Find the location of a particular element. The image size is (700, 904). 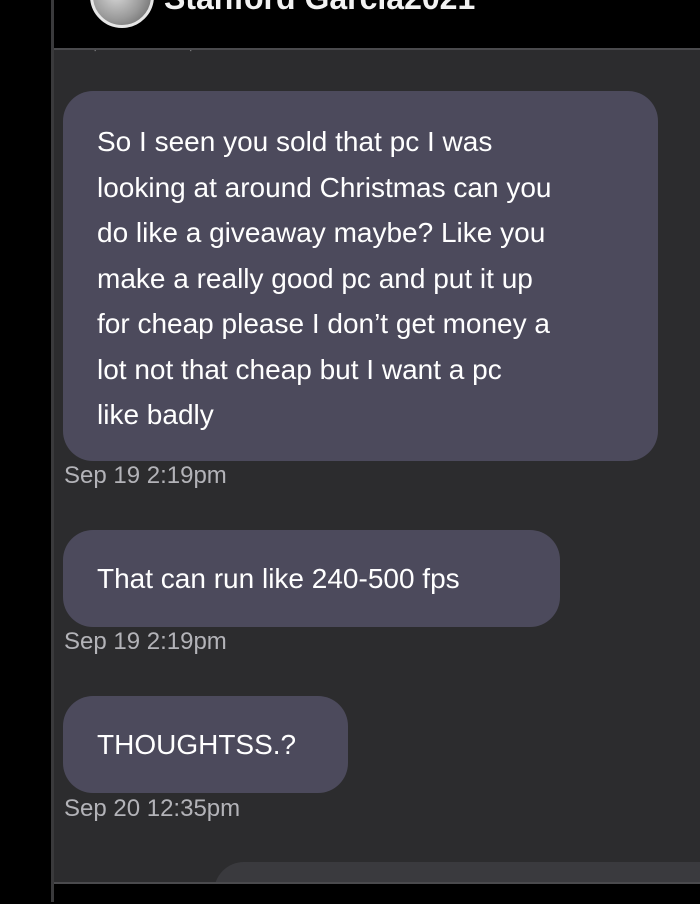

contact-avatar is located at coordinates (122, 14).